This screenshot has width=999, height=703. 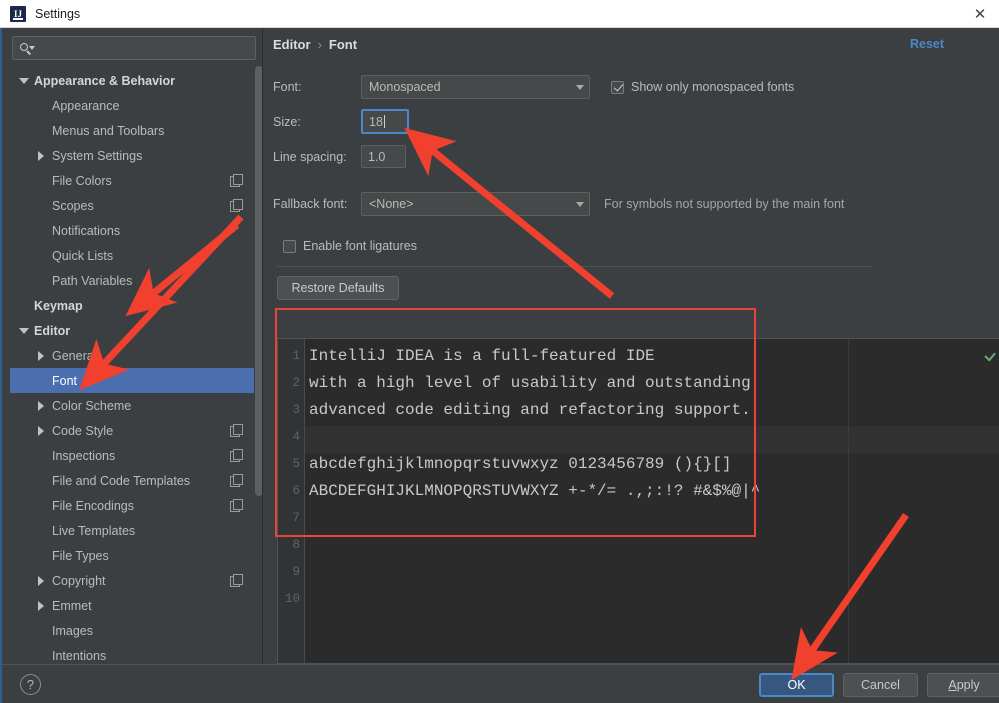 What do you see at coordinates (134, 305) in the screenshot?
I see `sidebar-item-keymap: Keymap` at bounding box center [134, 305].